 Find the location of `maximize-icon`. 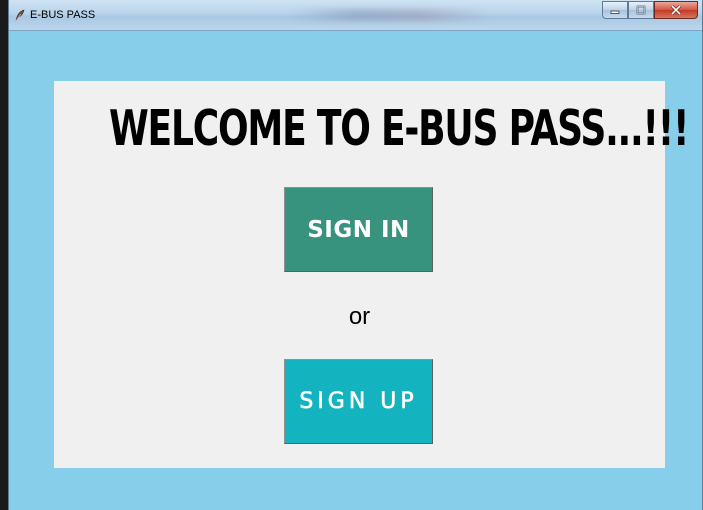

maximize-icon is located at coordinates (641, 10).